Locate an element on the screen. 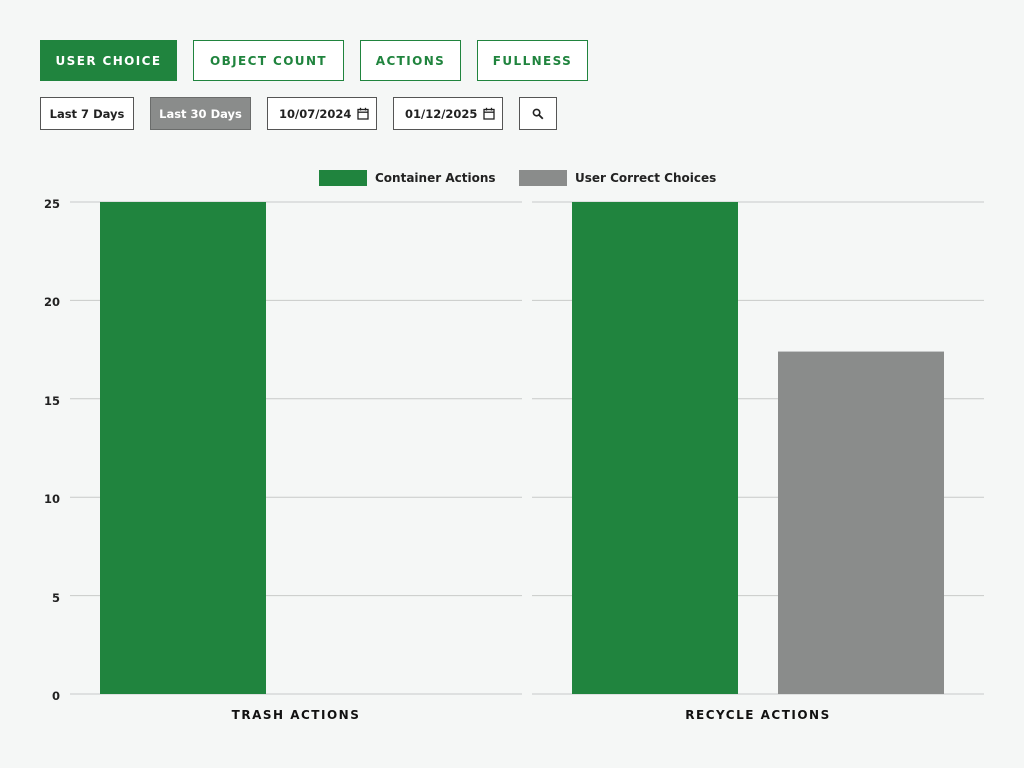 Image resolution: width=1024 pixels, height=768 pixels. bar-user-correct-choices-recycle-actions is located at coordinates (861, 522).